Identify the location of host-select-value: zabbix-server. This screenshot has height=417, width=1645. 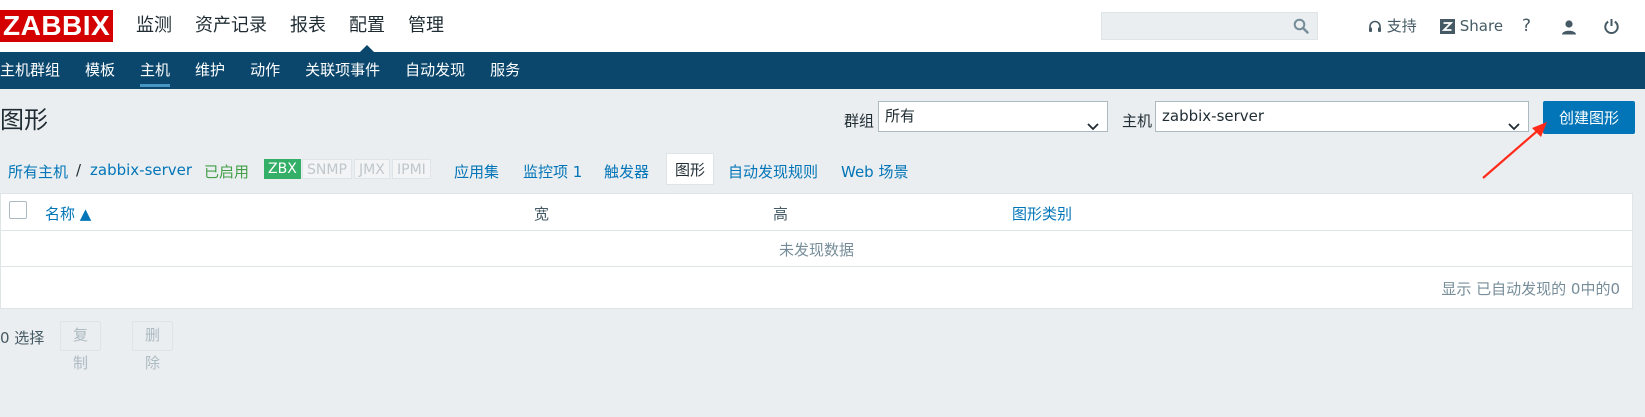
(1213, 116).